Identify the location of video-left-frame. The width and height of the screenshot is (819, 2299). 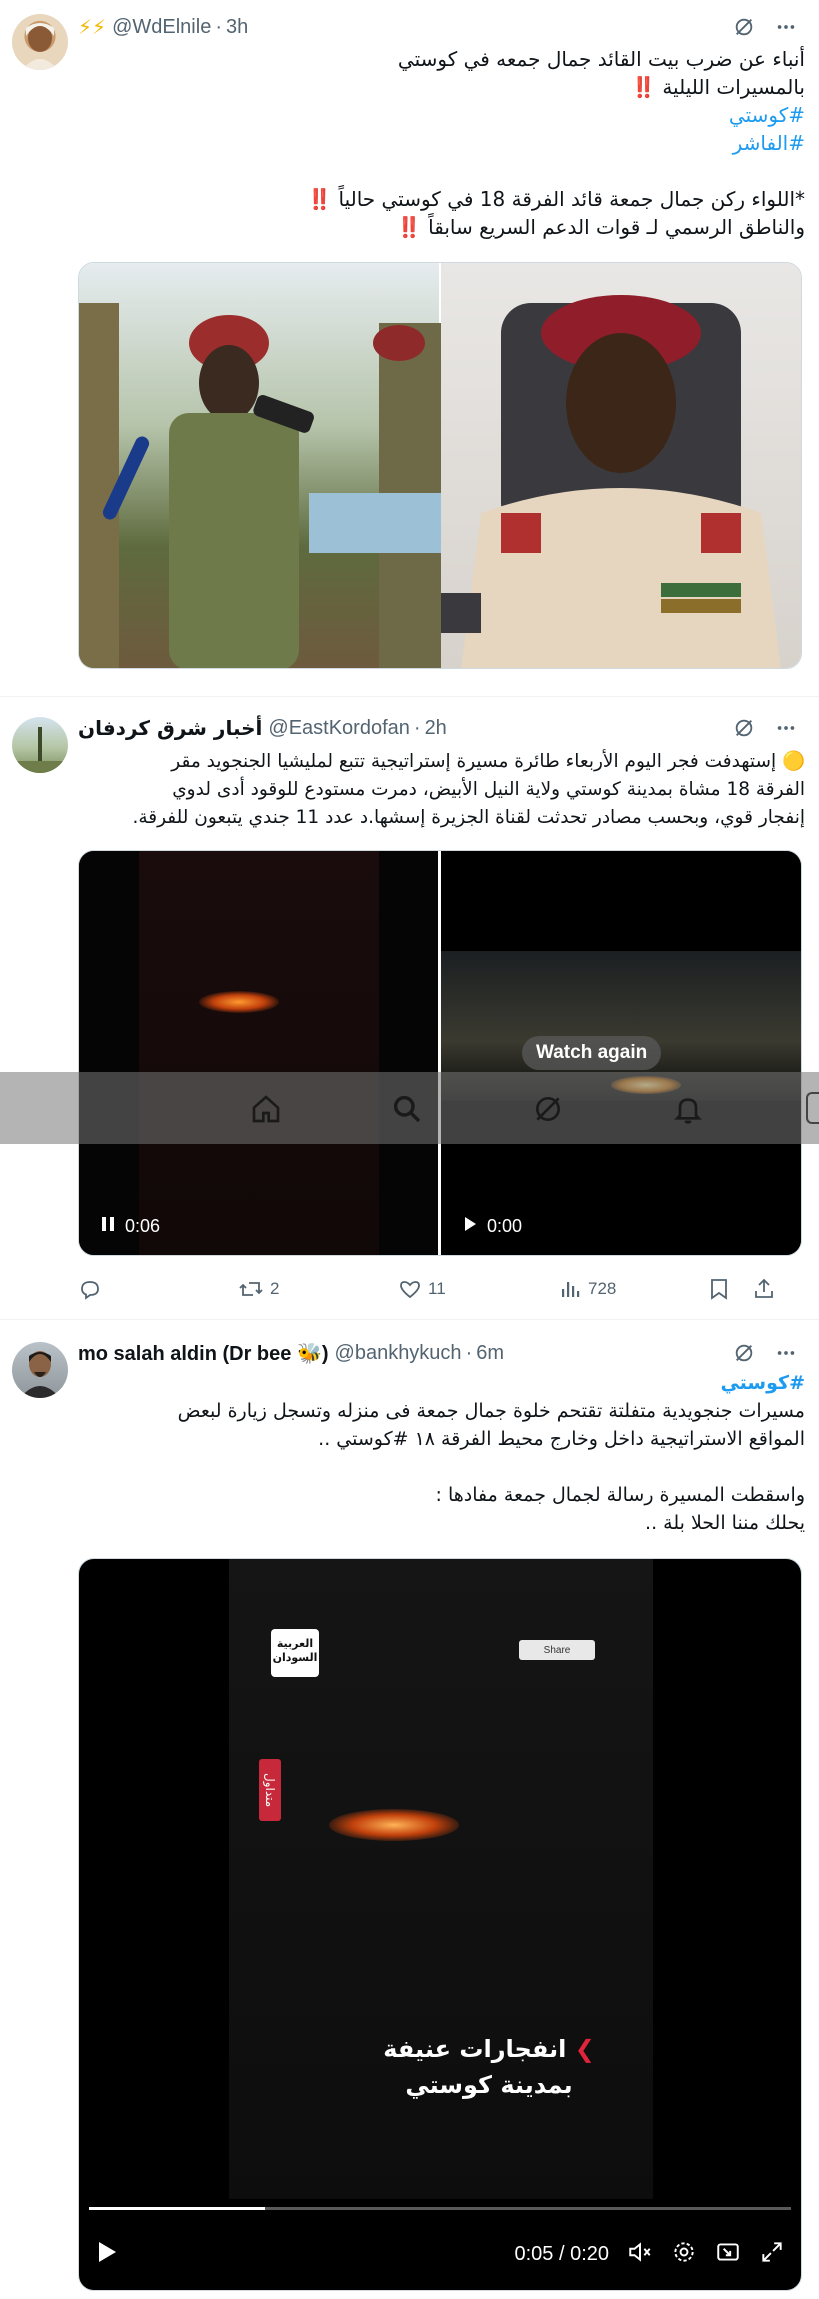
(259, 1053).